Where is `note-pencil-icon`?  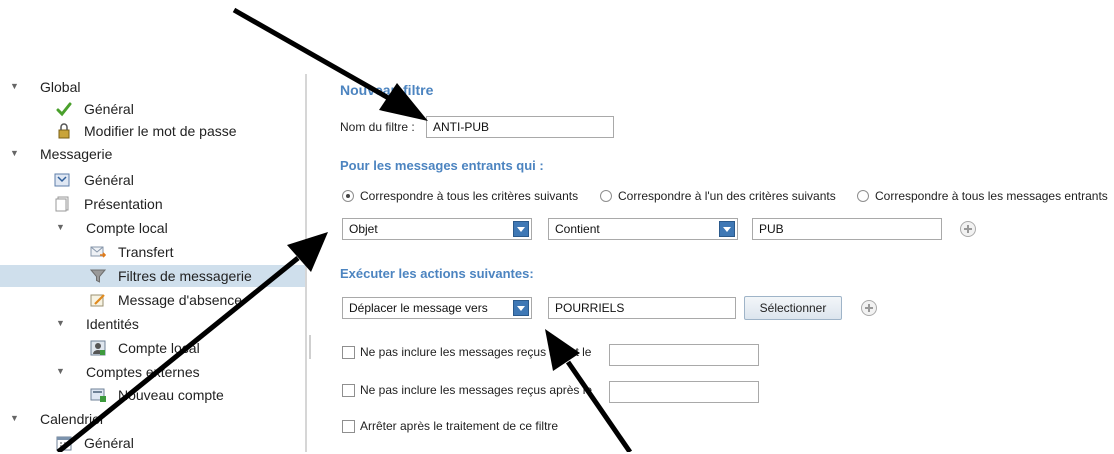 note-pencil-icon is located at coordinates (98, 300).